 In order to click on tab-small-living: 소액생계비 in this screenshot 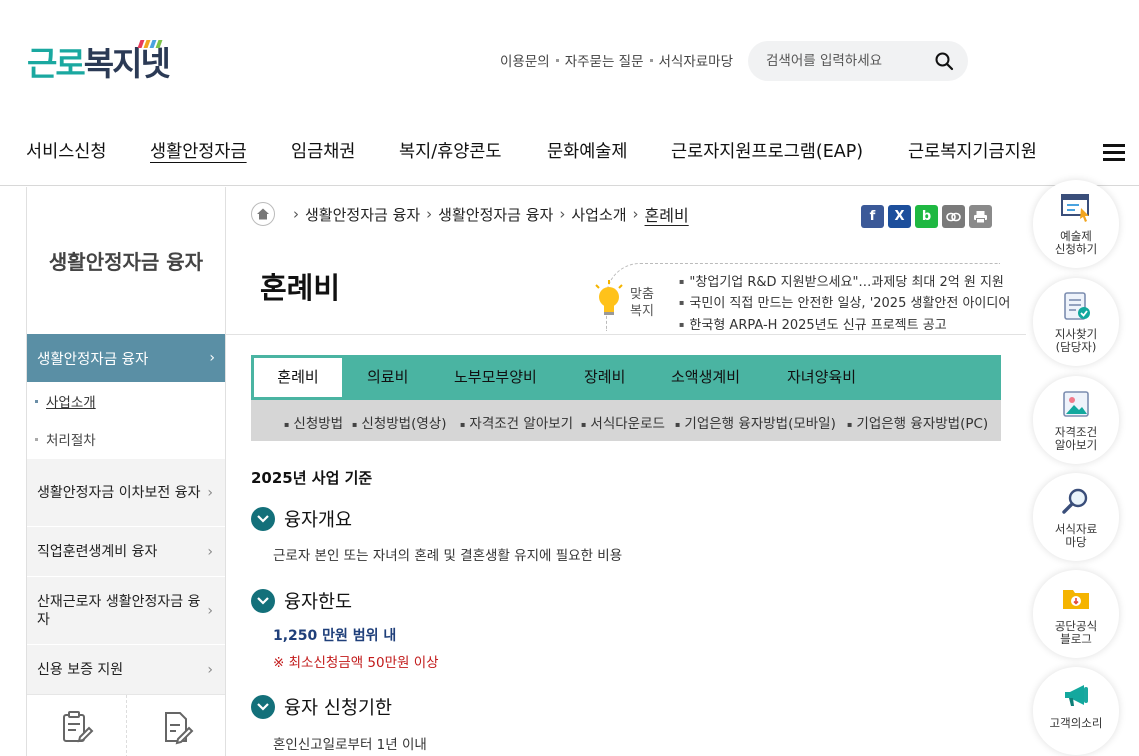, I will do `click(705, 377)`.